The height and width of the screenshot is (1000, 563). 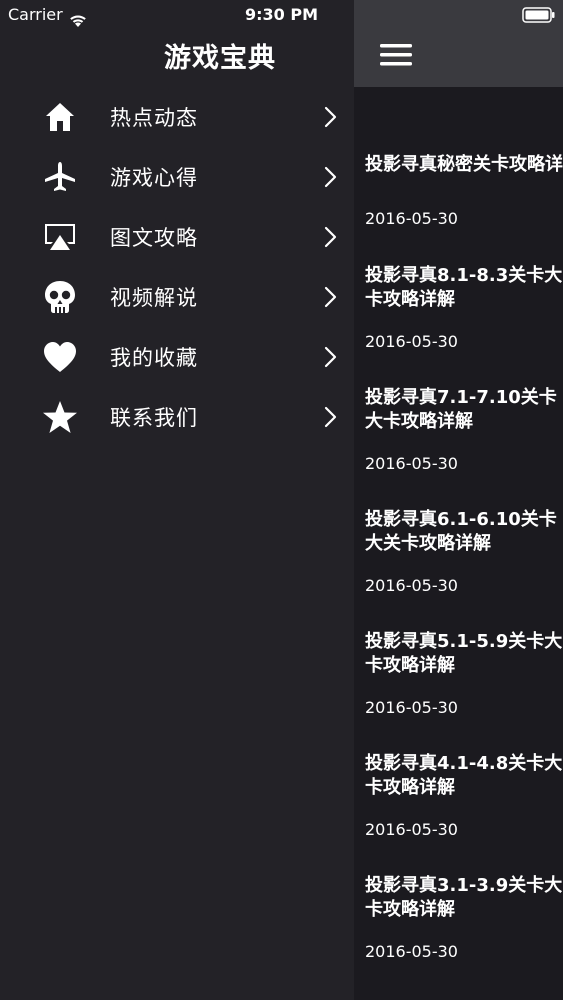 I want to click on menu-item-video-commentary: 视频解说, so click(x=177, y=297).